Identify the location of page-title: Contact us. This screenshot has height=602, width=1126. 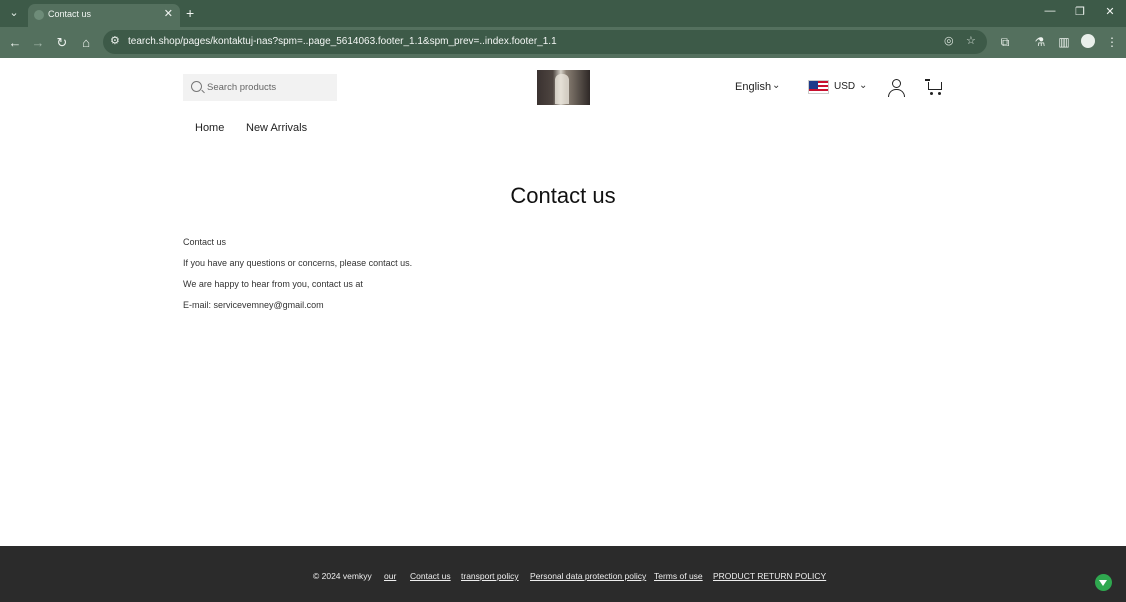
(563, 195).